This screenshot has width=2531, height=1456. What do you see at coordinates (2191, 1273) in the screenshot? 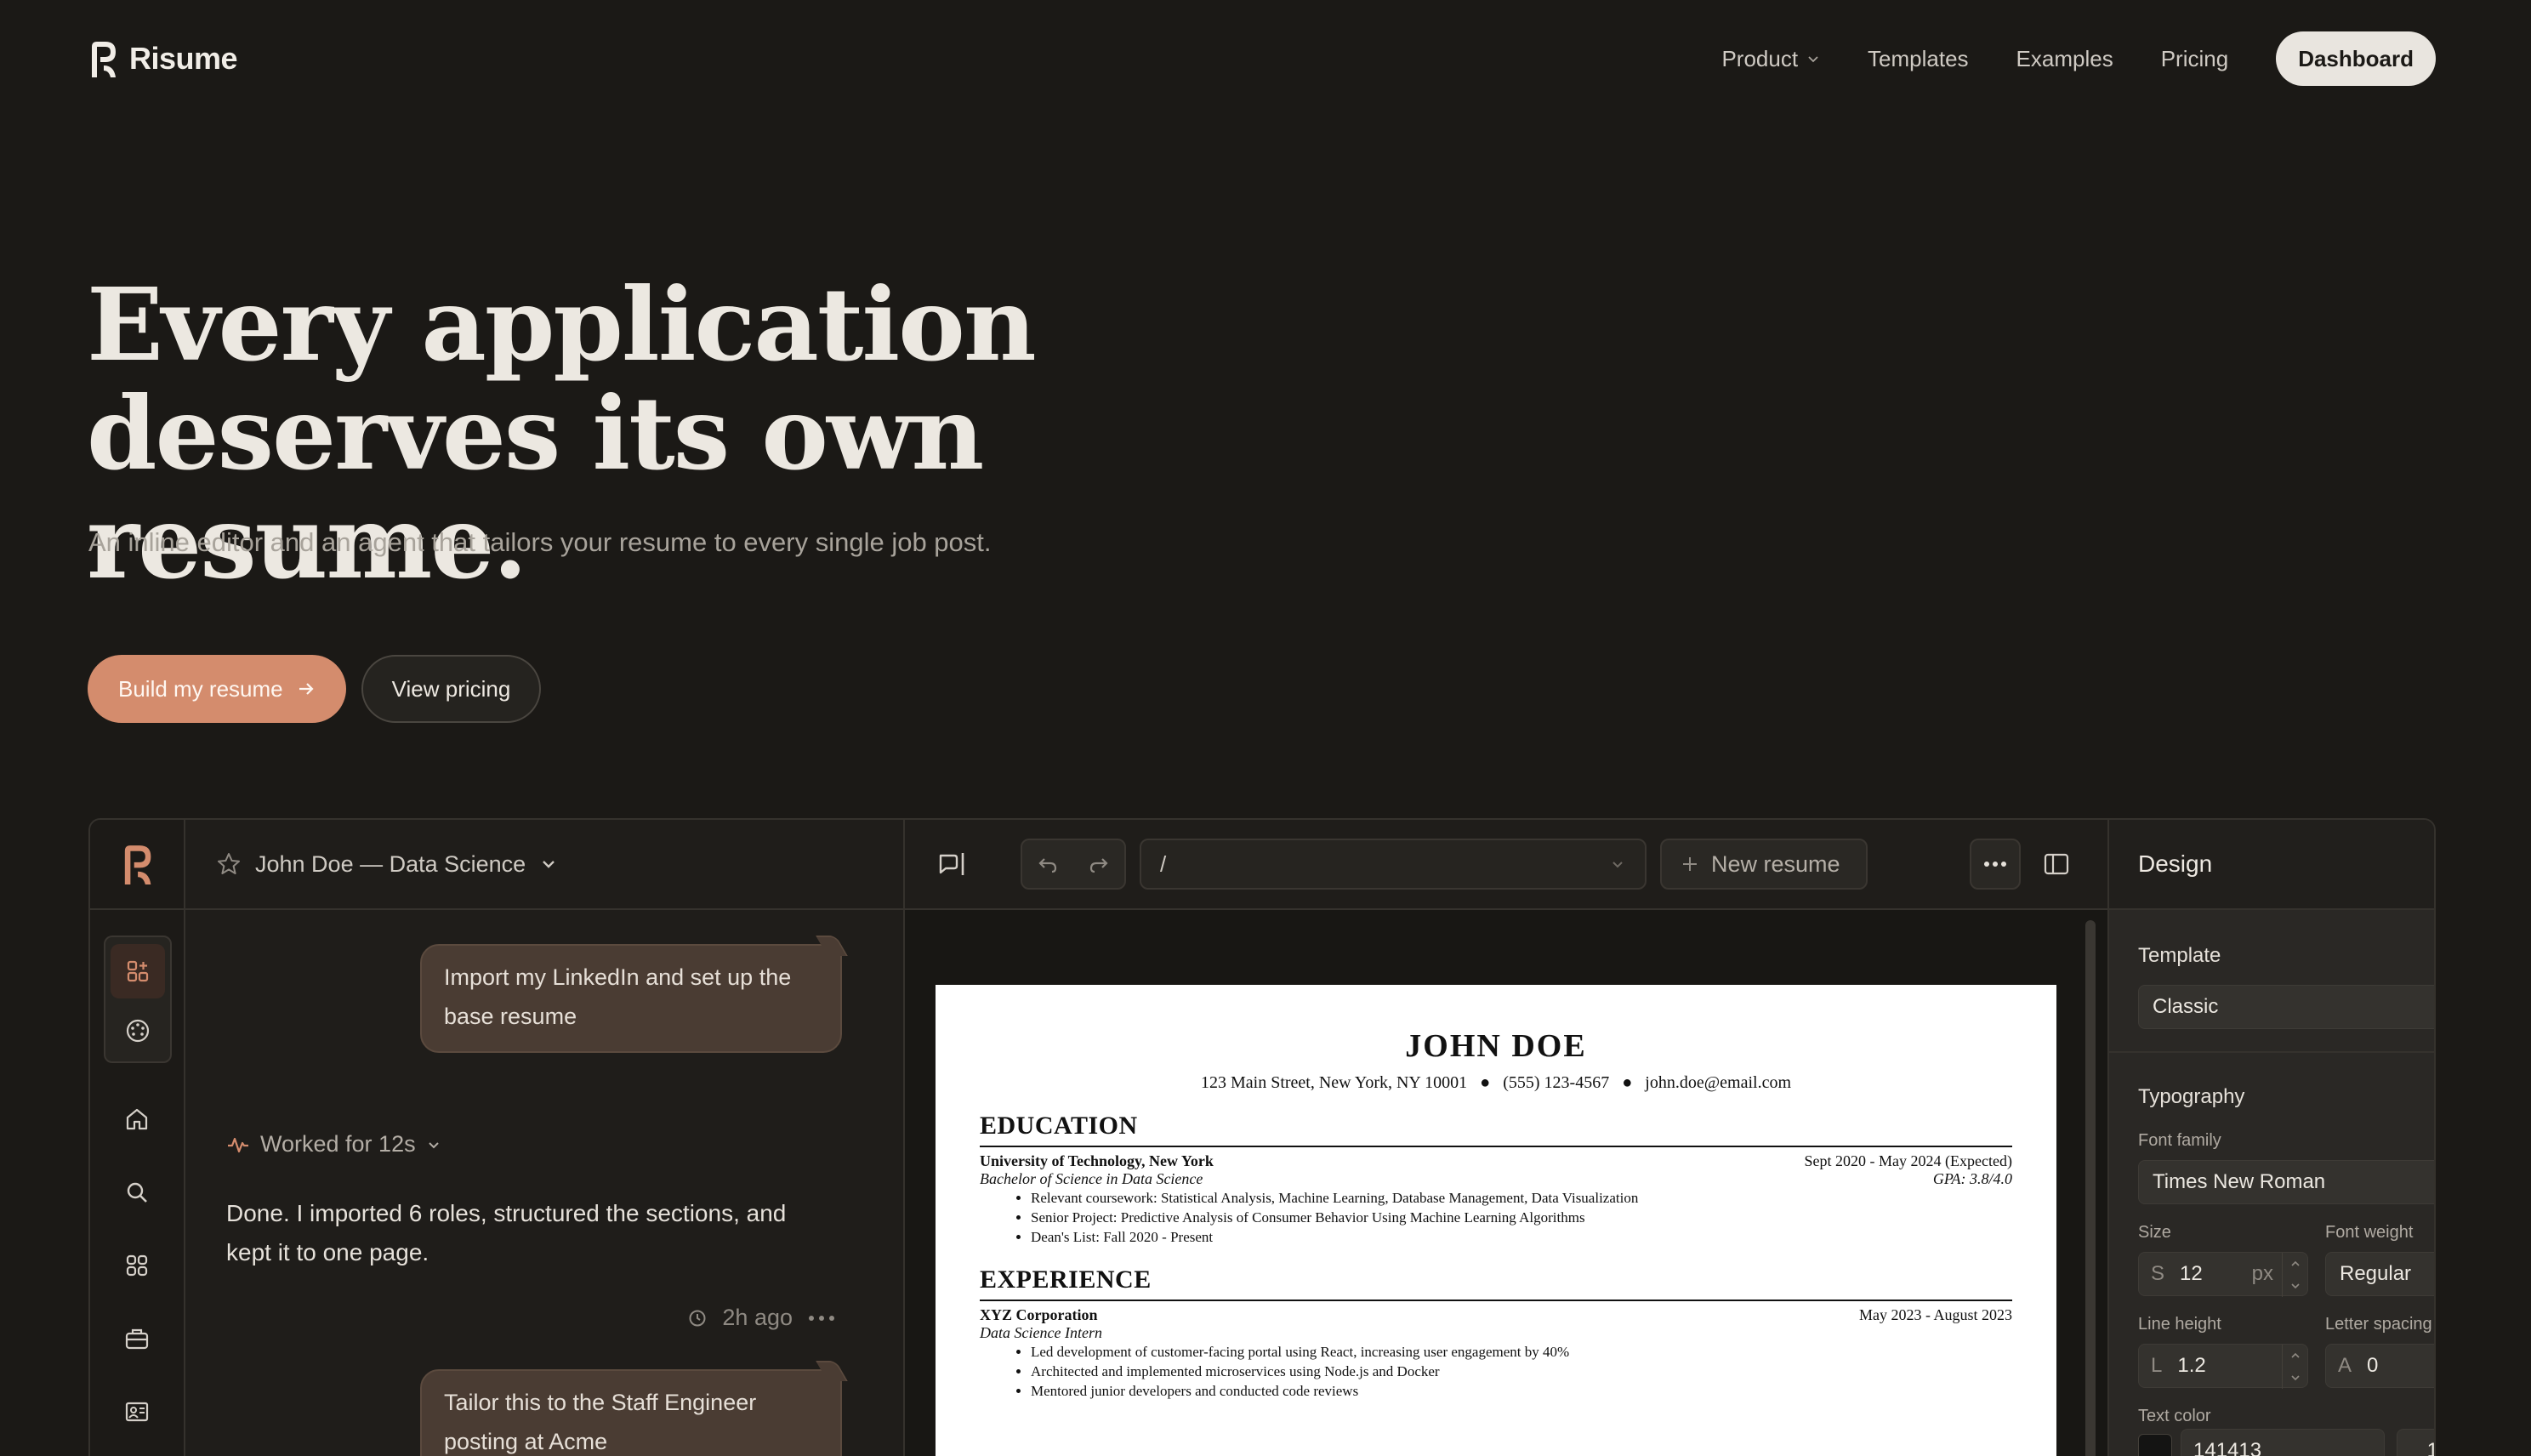
I see `size-value: 12` at bounding box center [2191, 1273].